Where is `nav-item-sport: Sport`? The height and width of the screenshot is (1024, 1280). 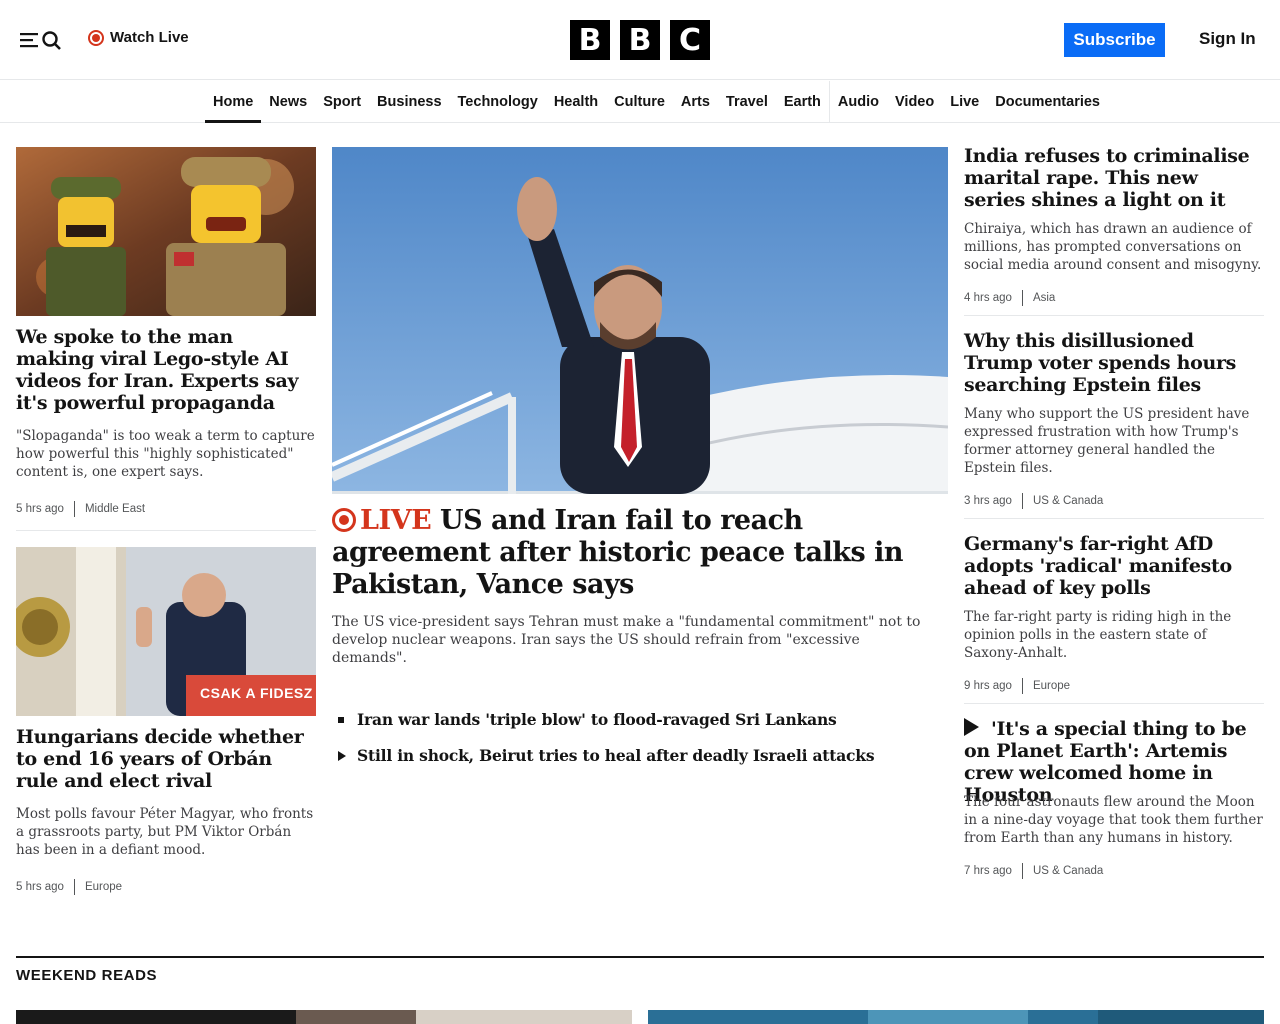 nav-item-sport: Sport is located at coordinates (342, 102).